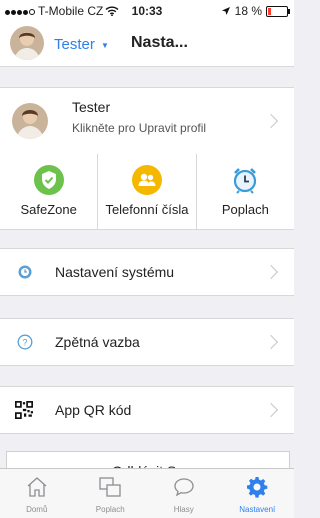 This screenshot has height=518, width=320. What do you see at coordinates (257, 487) in the screenshot?
I see `gear-icon` at bounding box center [257, 487].